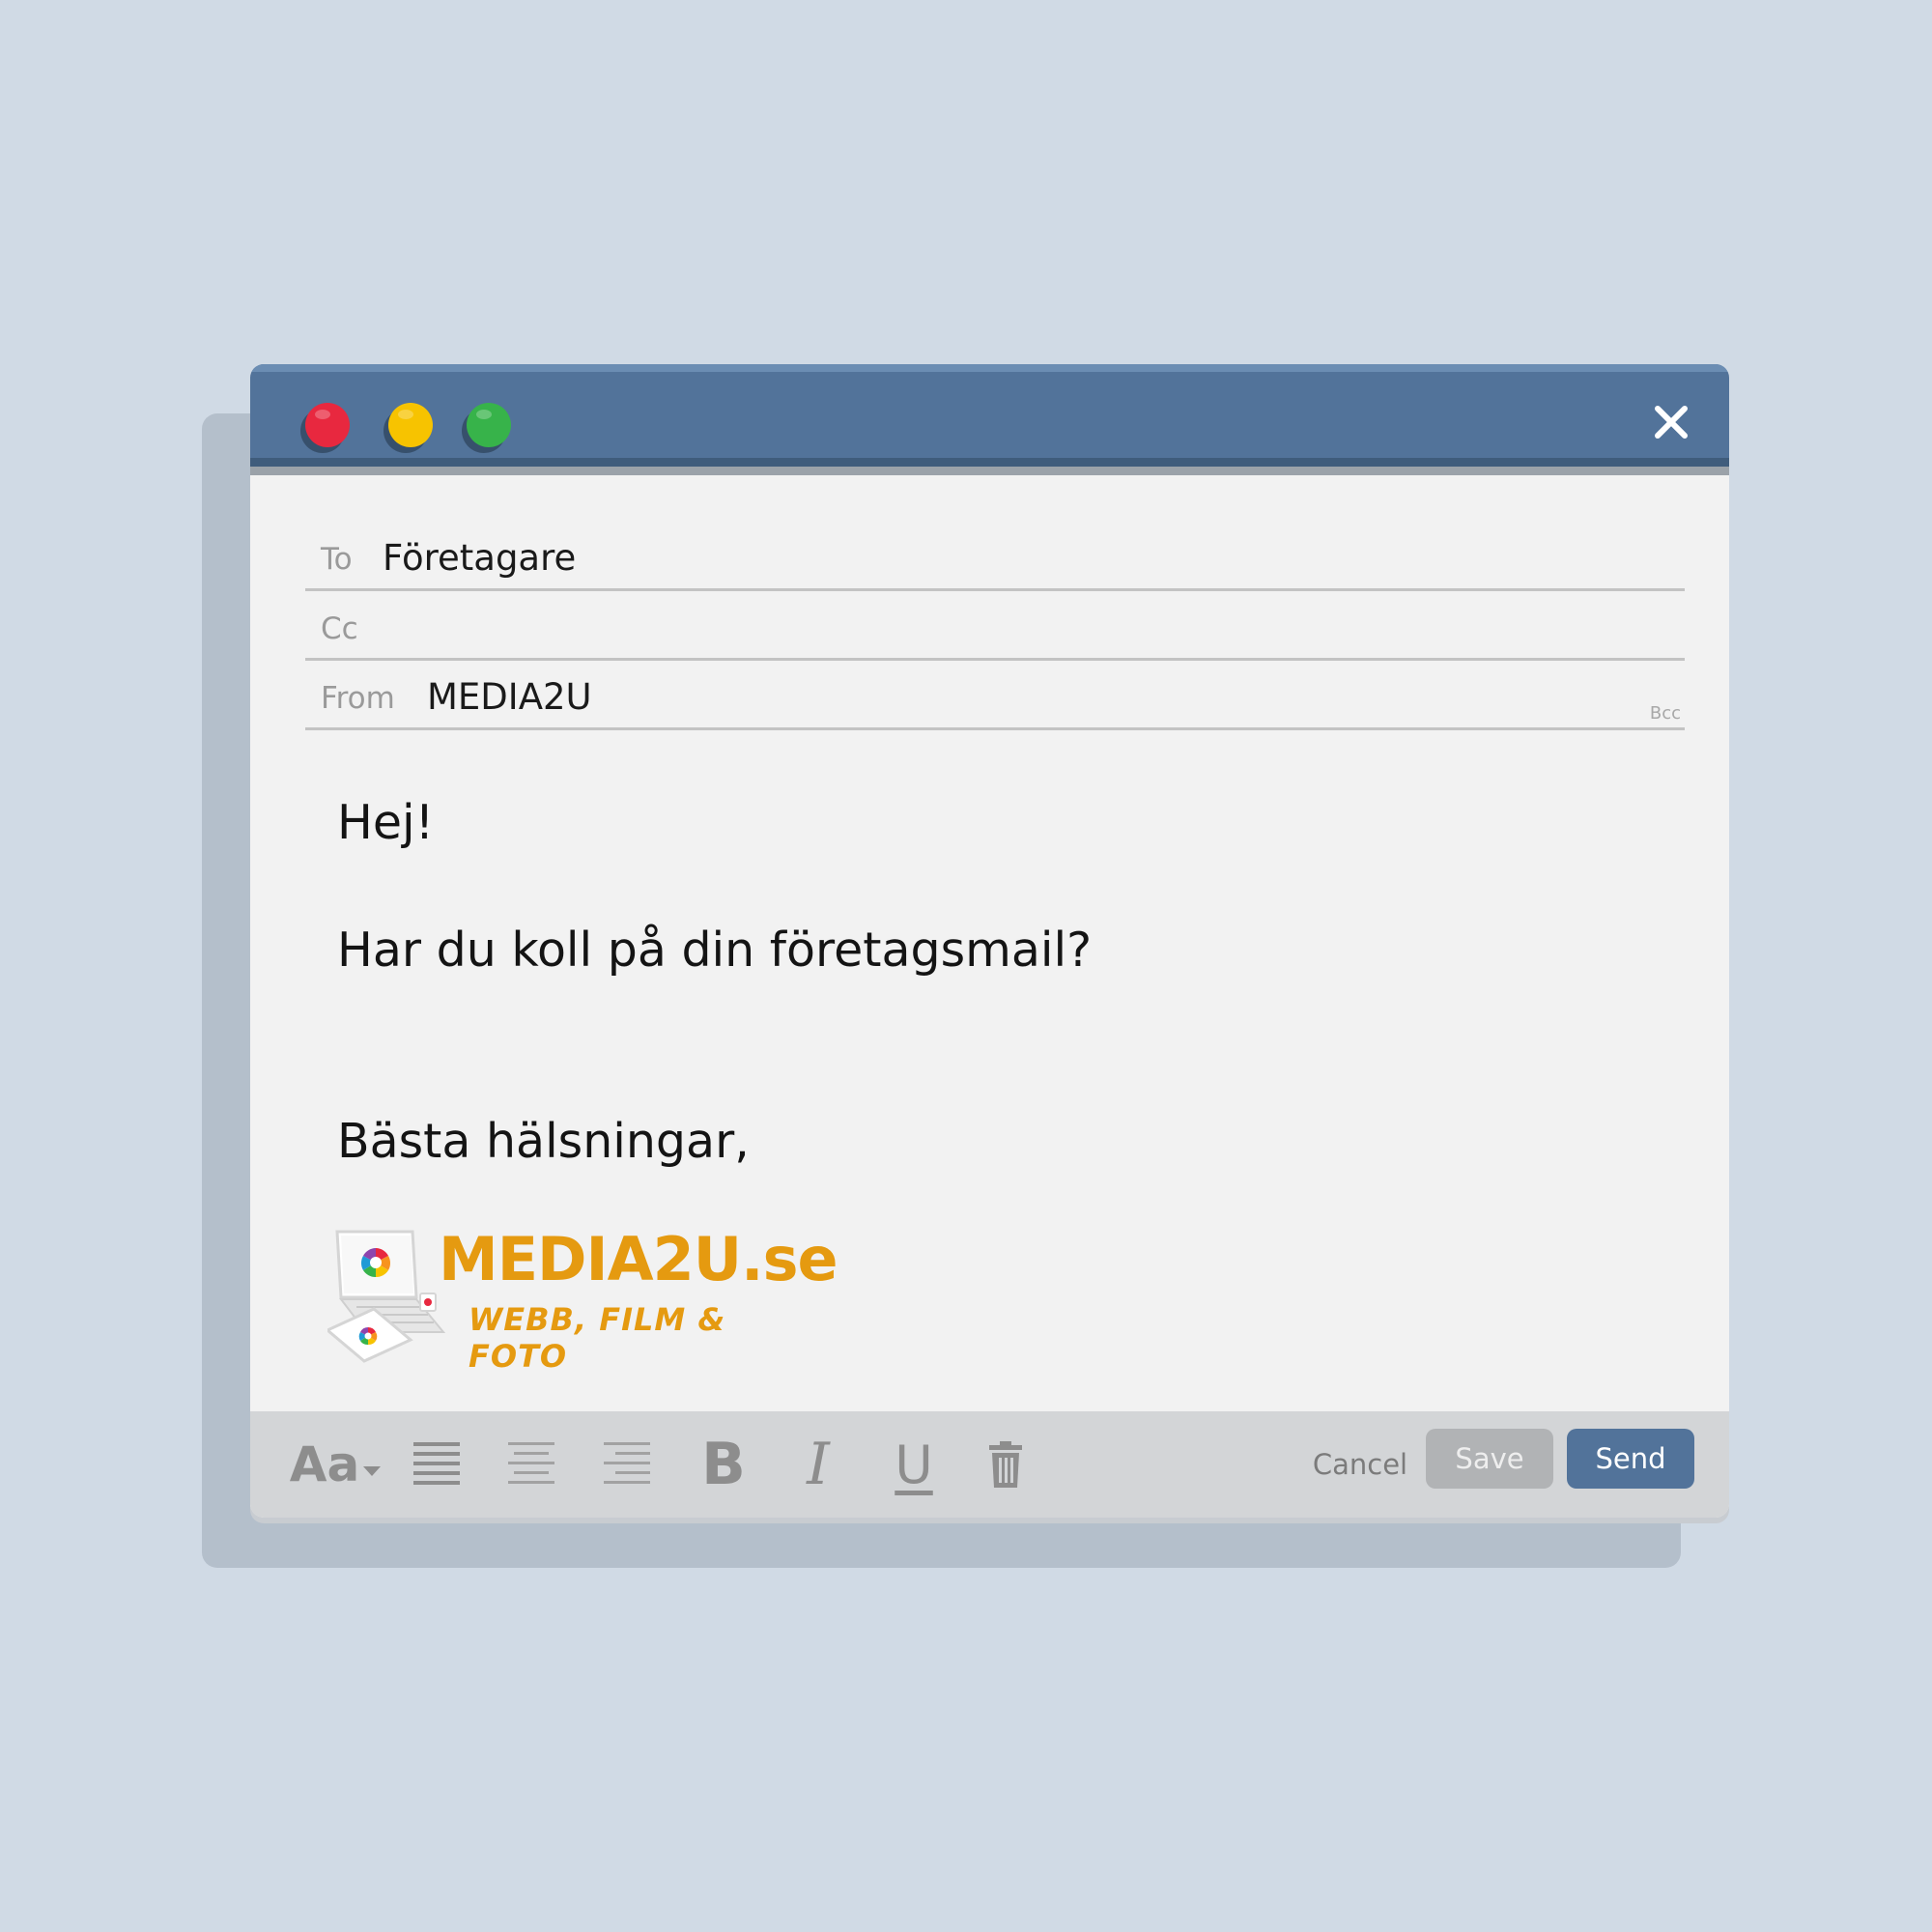 The height and width of the screenshot is (1932, 1932). Describe the element at coordinates (1489, 1459) in the screenshot. I see `save-button: Save` at that location.